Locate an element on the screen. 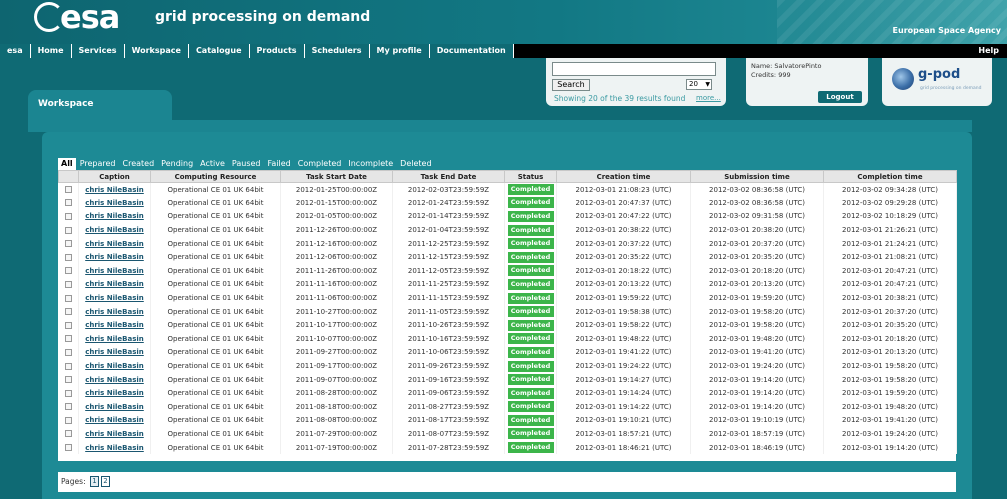 This screenshot has height=499, width=1007. status-tab: Deleted is located at coordinates (415, 164).